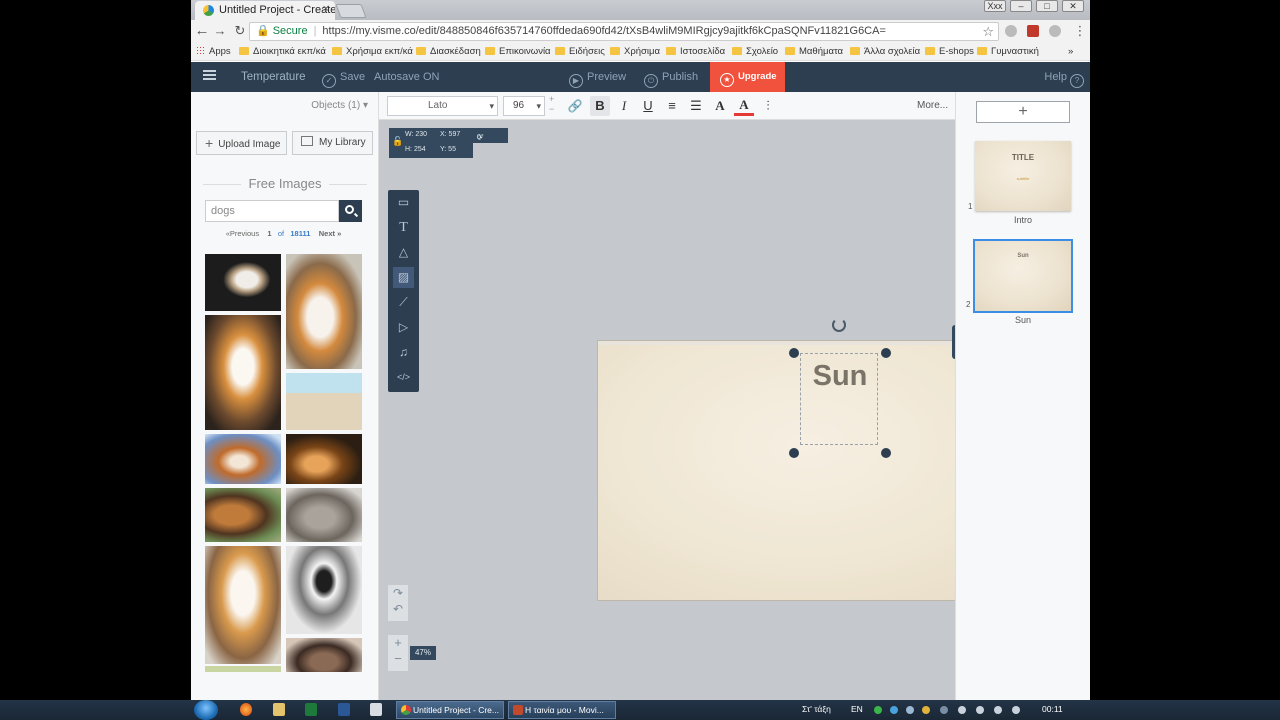 The height and width of the screenshot is (720, 1280). Describe the element at coordinates (949, 51) in the screenshot. I see `bookmark-folder: E-shops` at that location.